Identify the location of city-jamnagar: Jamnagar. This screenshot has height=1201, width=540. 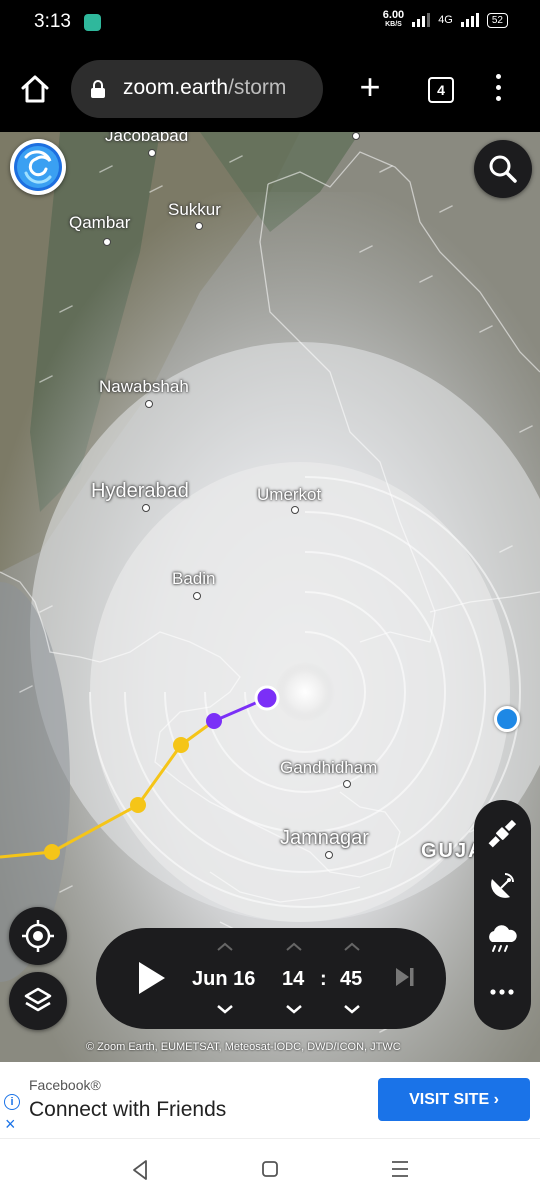
(324, 838).